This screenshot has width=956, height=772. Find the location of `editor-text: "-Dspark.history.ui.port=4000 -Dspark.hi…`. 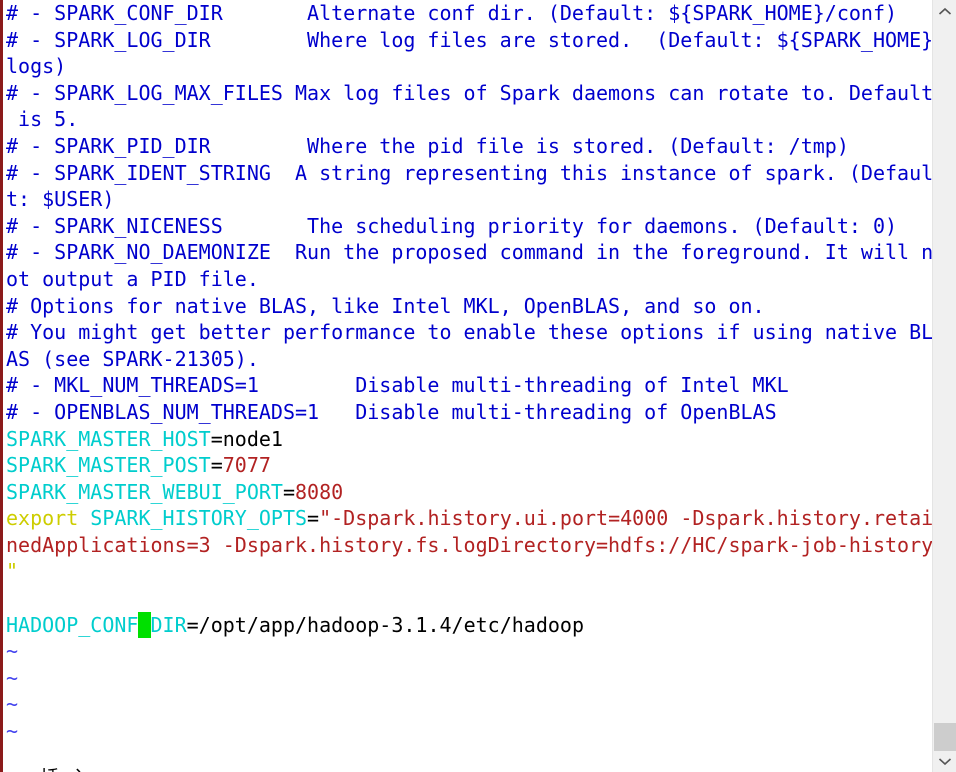

editor-text: "-Dspark.history.ui.port=4000 -Dspark.hi… is located at coordinates (625, 518).